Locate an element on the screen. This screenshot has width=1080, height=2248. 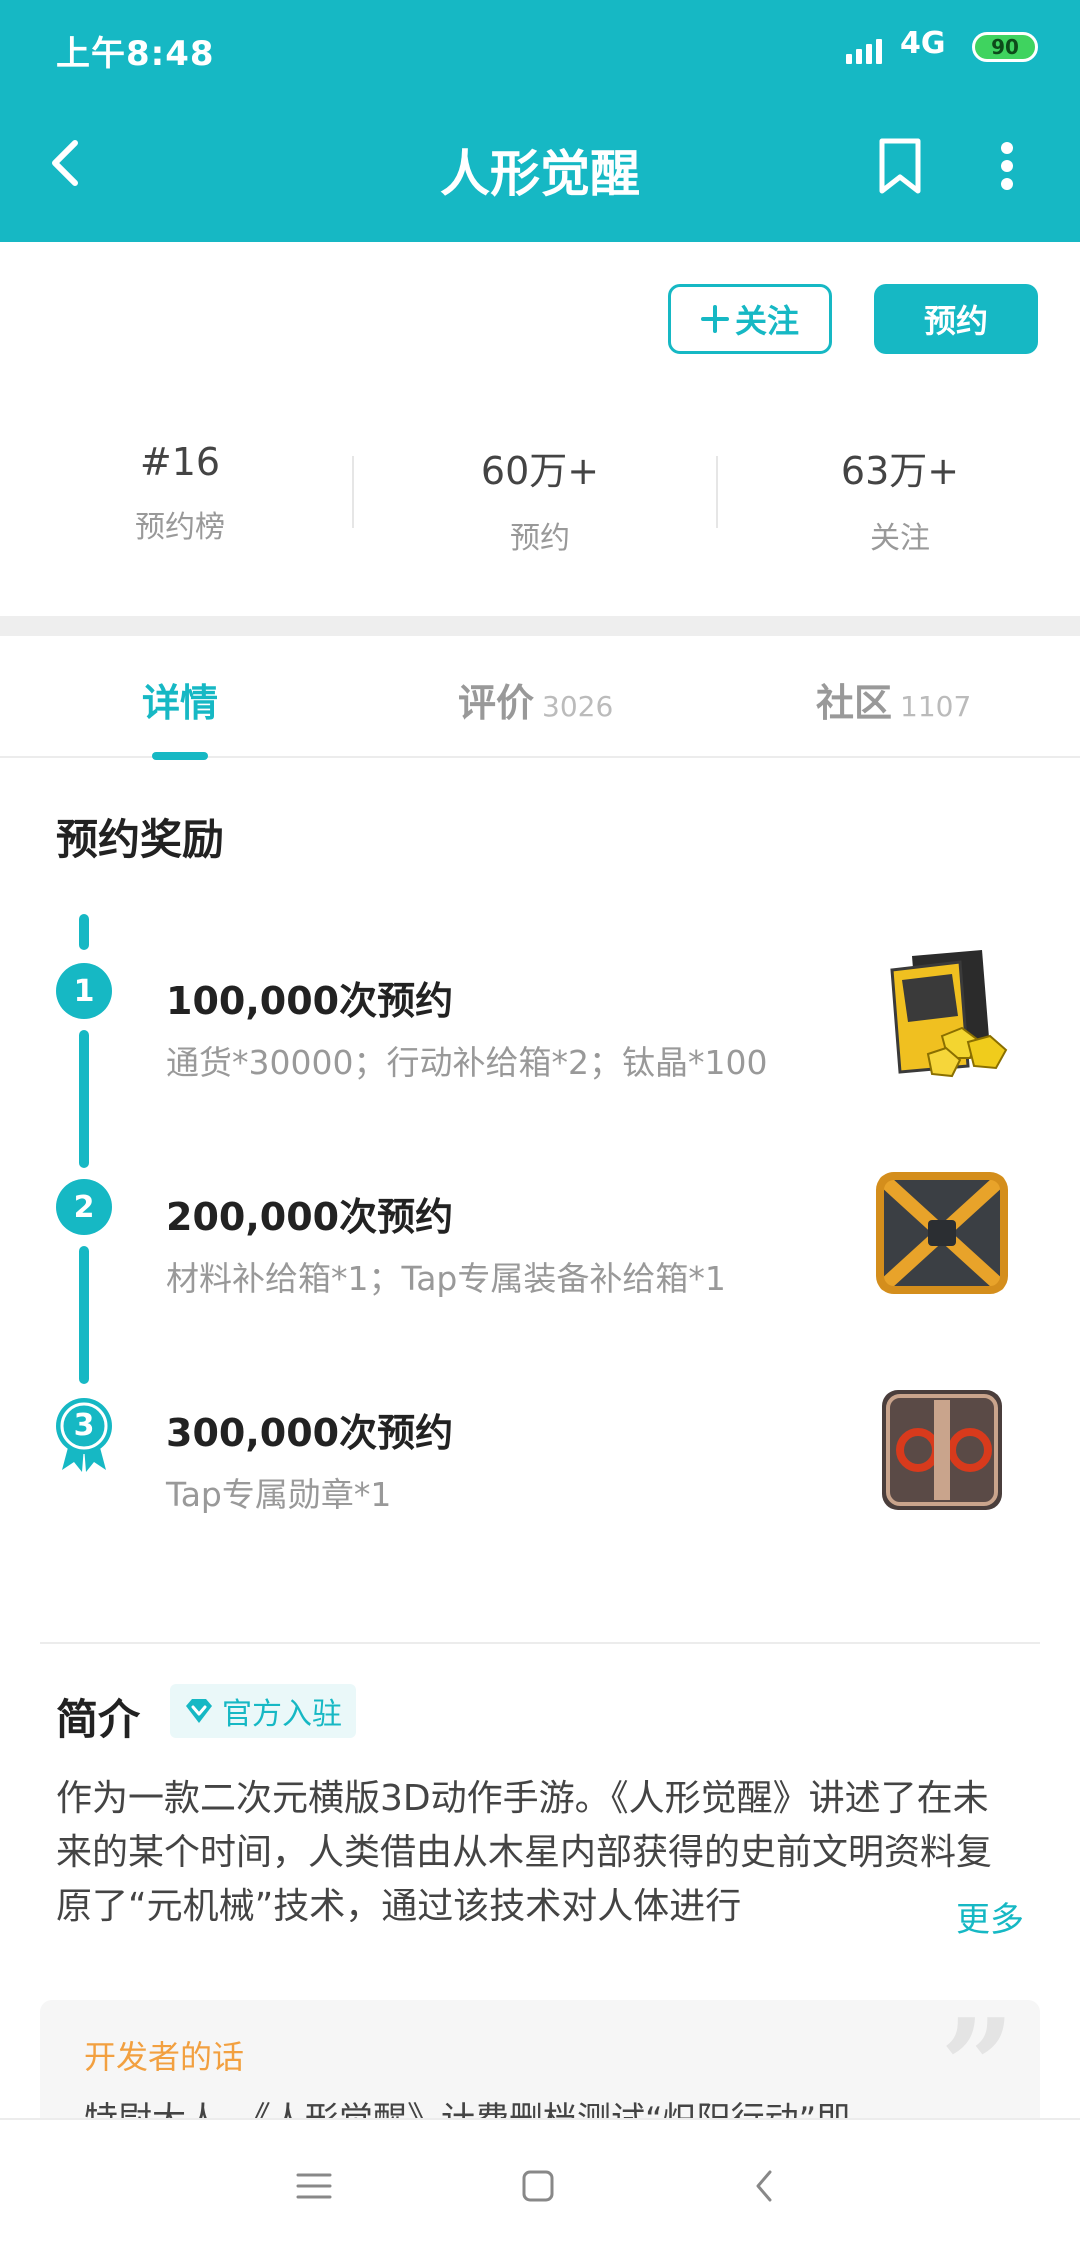
reward-image-supply-box is located at coordinates (942, 1232).